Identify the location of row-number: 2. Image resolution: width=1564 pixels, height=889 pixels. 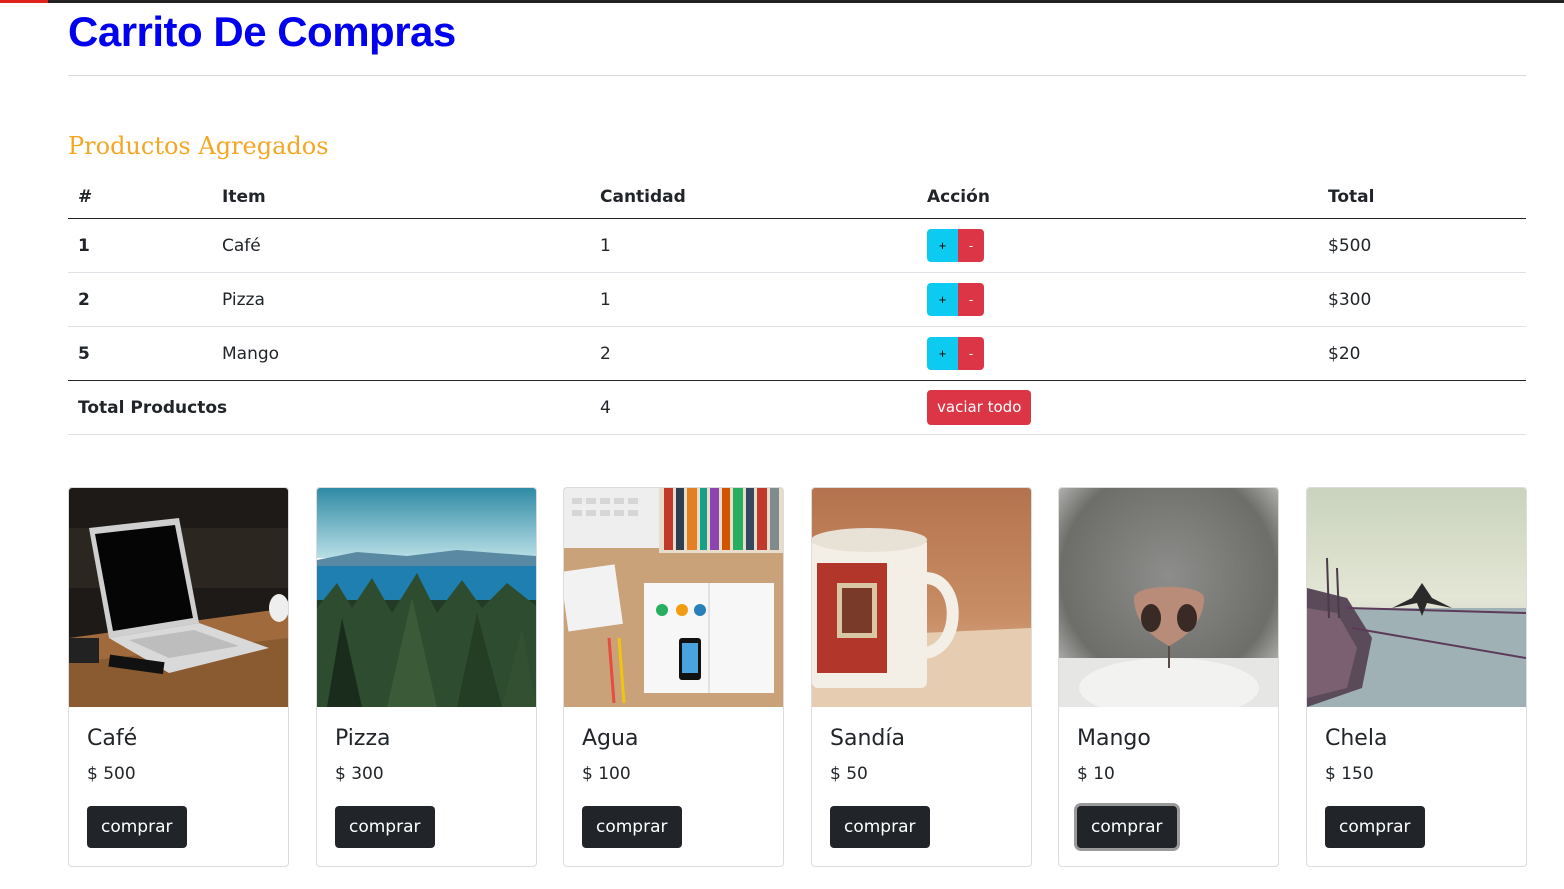
(140, 299).